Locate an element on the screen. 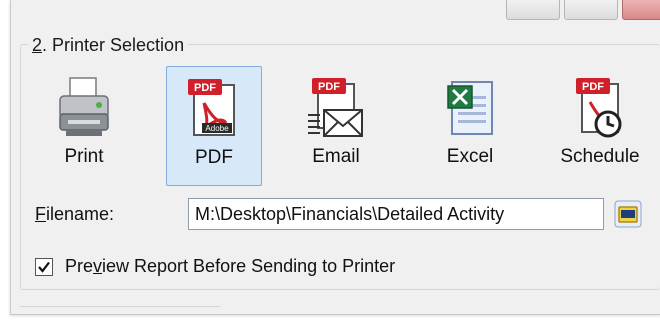  filename-label: Filename: is located at coordinates (74, 214).